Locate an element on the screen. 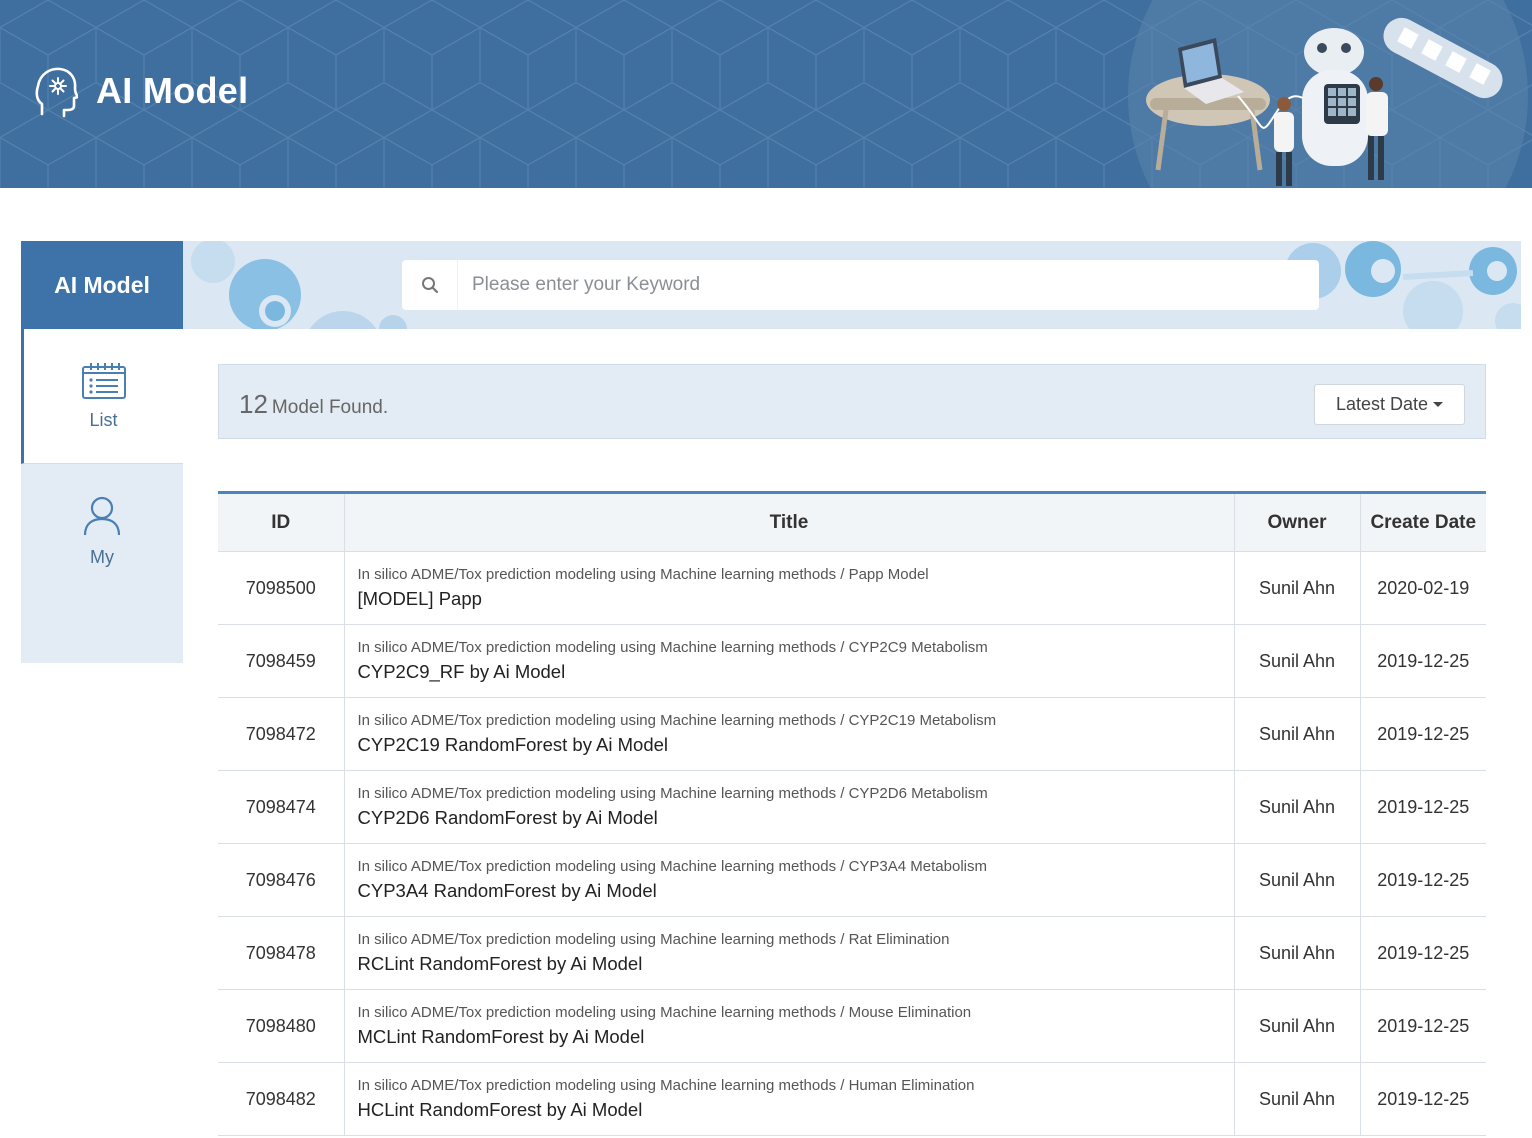 The width and height of the screenshot is (1532, 1138). cell-id: 7098472 is located at coordinates (281, 734).